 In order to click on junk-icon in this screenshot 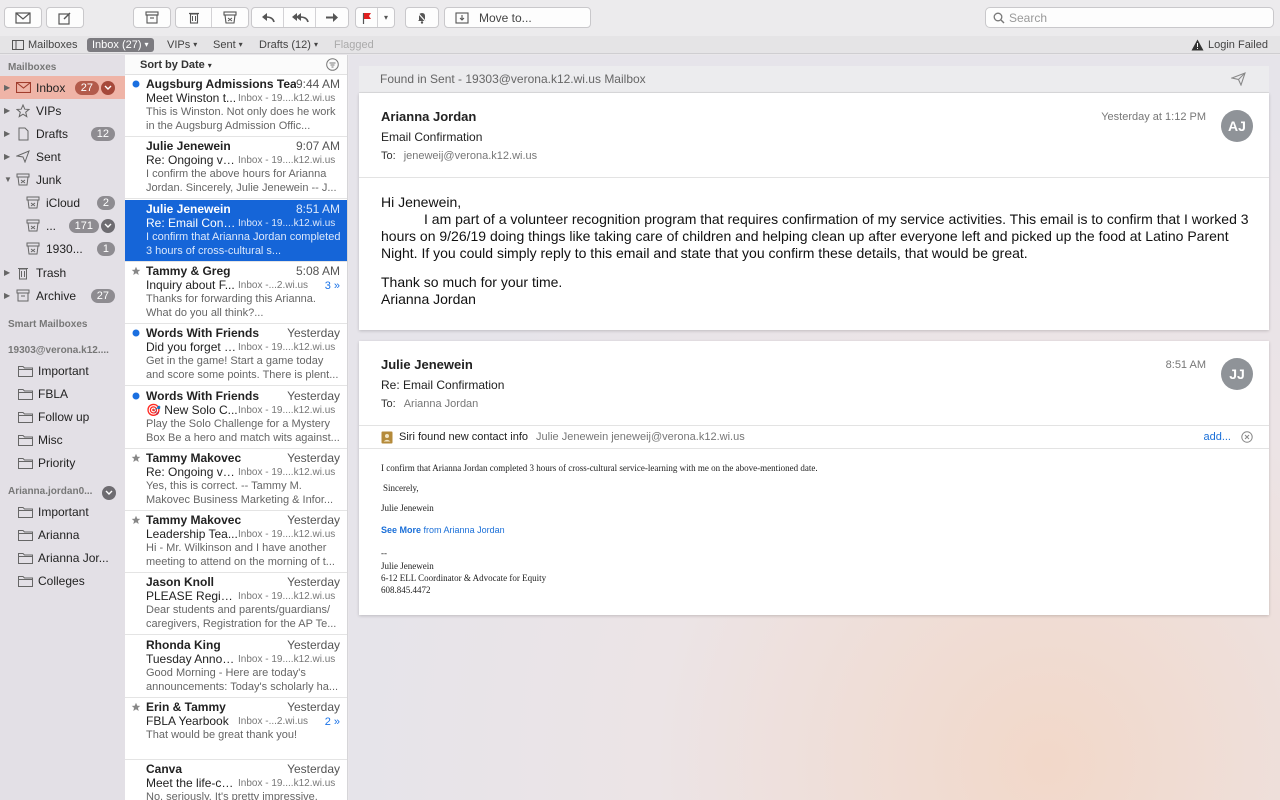, I will do `click(33, 203)`.